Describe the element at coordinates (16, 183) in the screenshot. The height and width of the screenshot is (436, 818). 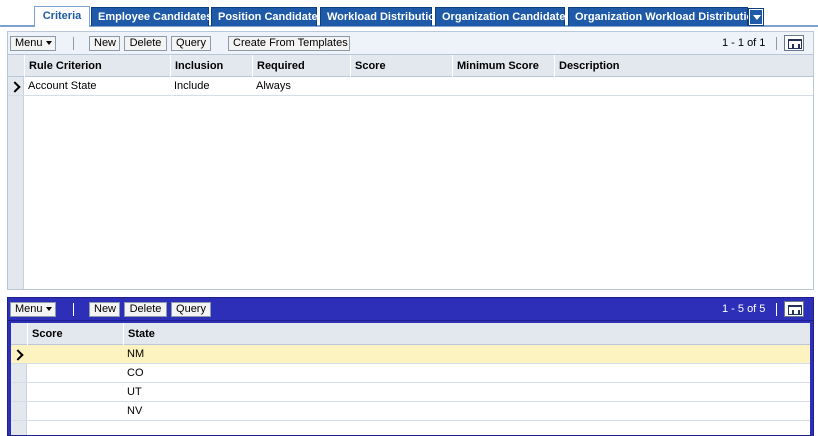
I see `row-selector-column` at that location.